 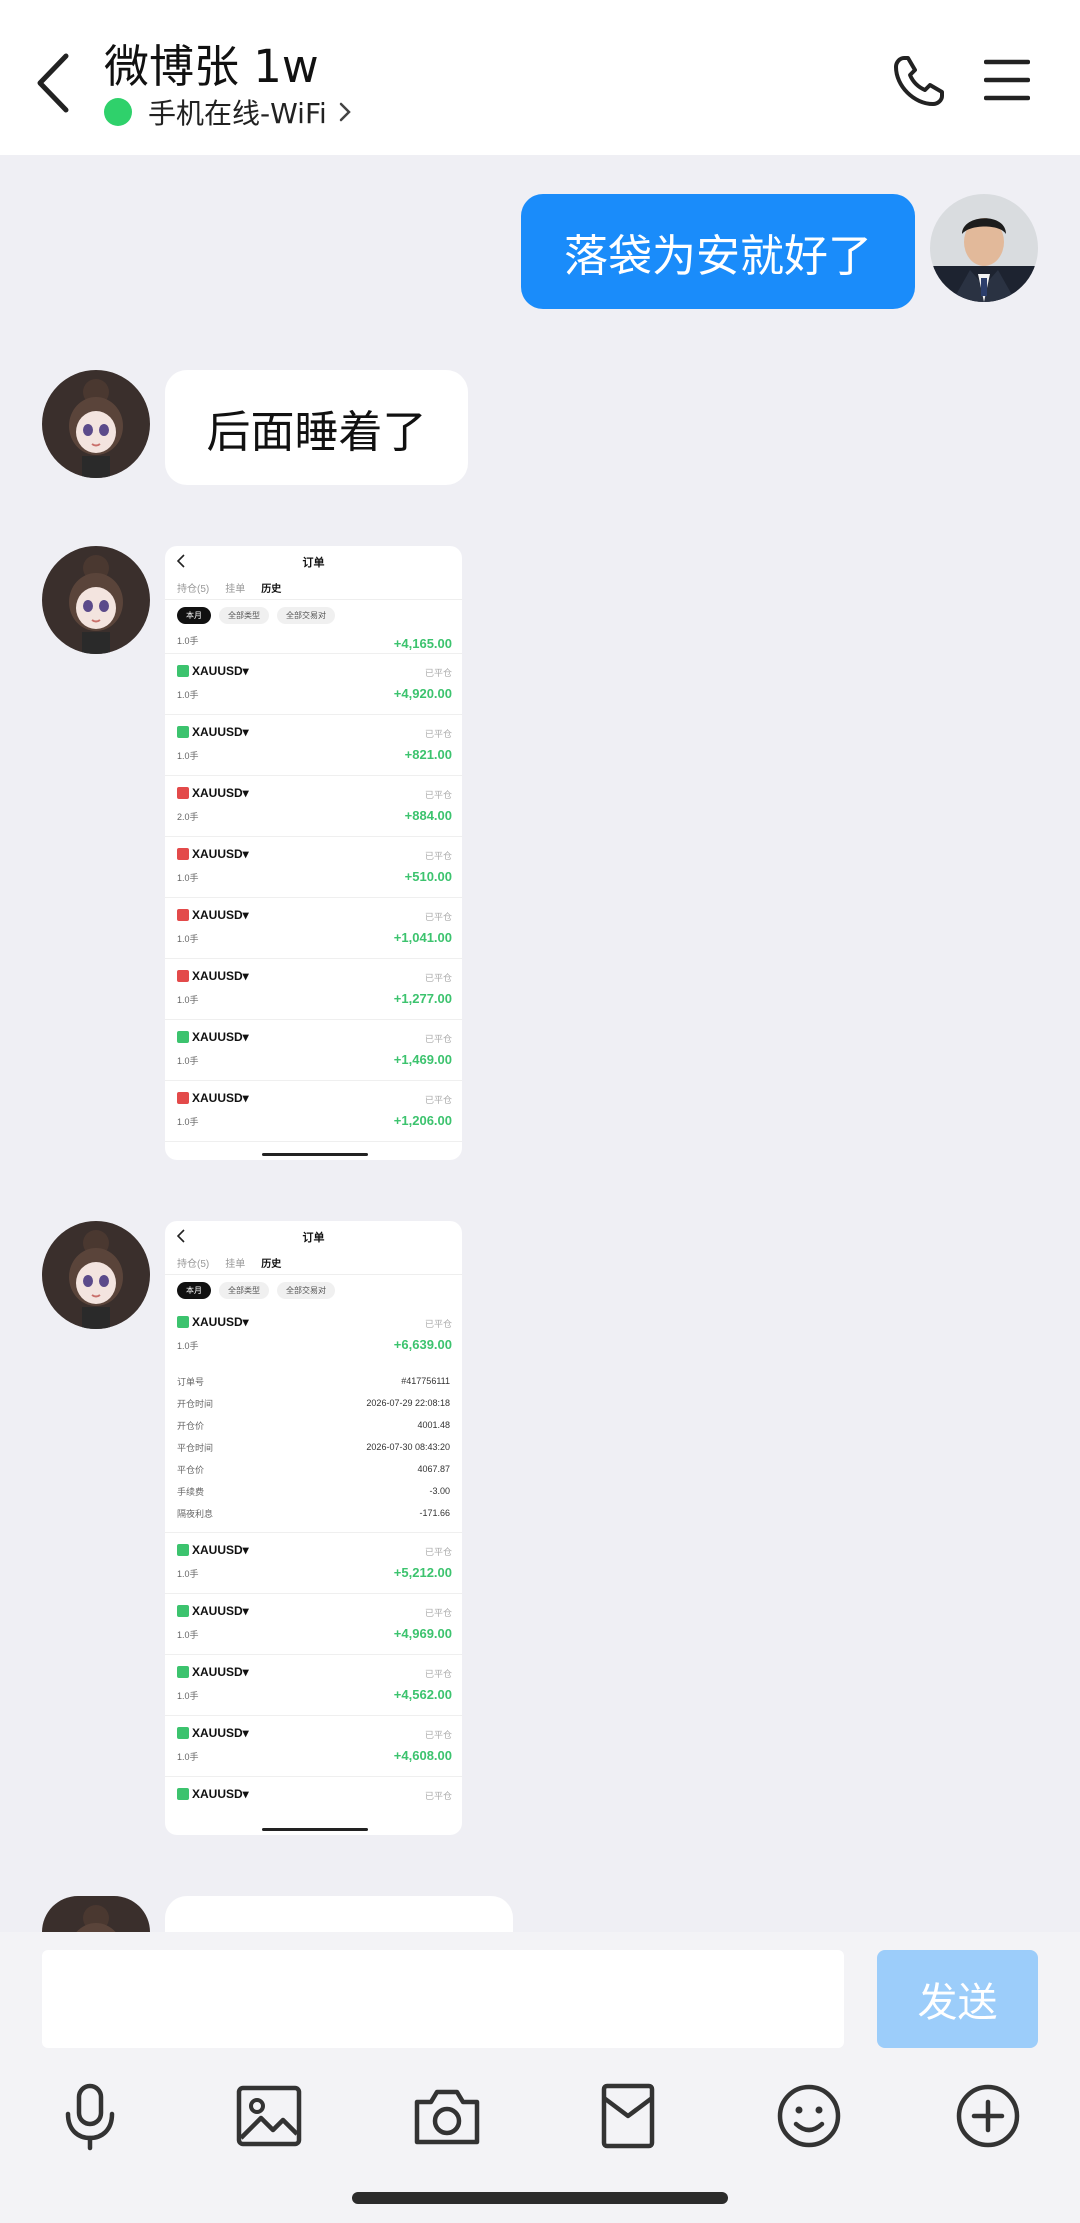 I want to click on input-bar: 发送, so click(x=540, y=2077).